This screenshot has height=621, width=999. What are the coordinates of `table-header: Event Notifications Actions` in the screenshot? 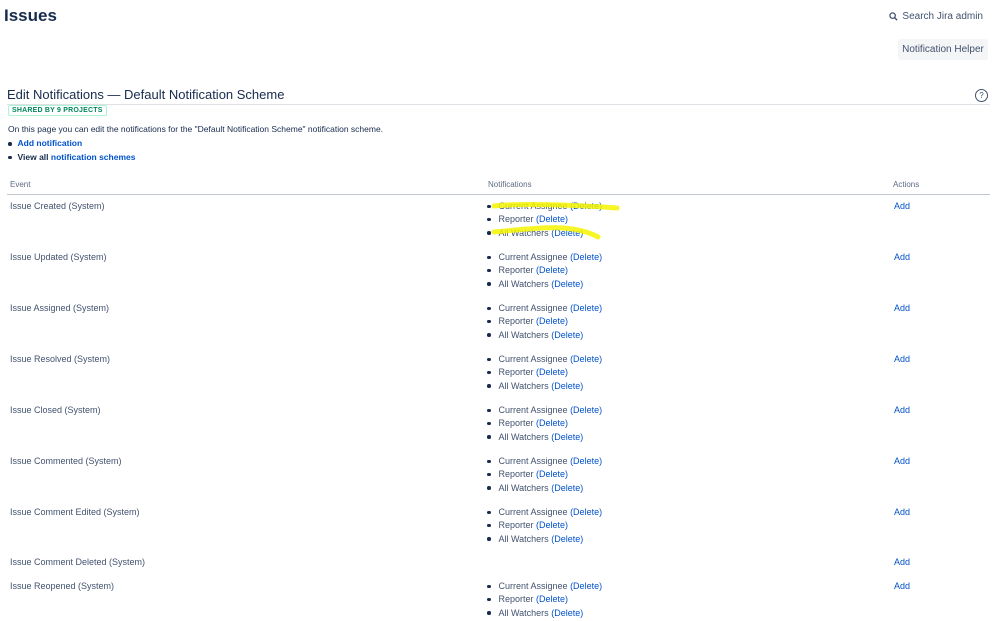 It's located at (498, 186).